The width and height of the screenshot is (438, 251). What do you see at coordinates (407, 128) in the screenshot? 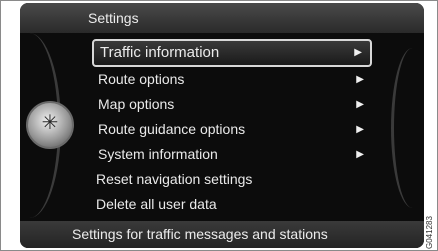
I see `right-ring-decoration` at bounding box center [407, 128].